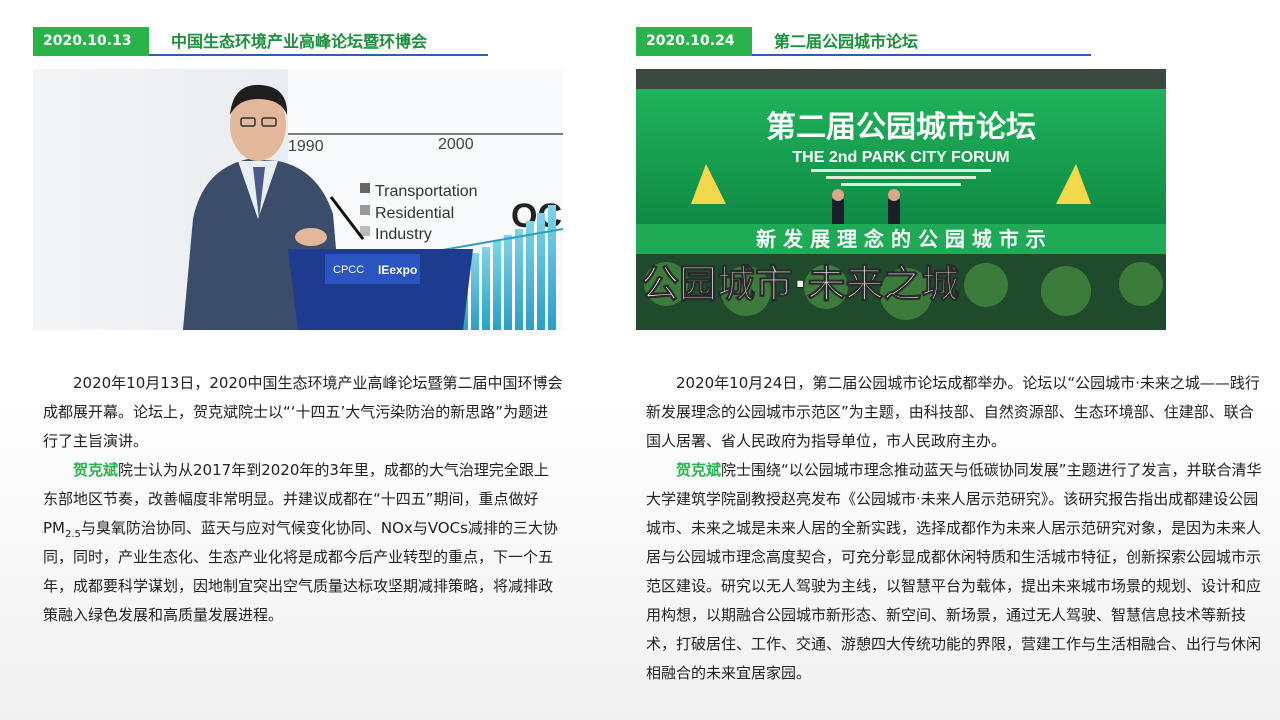 This screenshot has width=1280, height=720. I want to click on slide-legend-residential: Residential, so click(414, 213).